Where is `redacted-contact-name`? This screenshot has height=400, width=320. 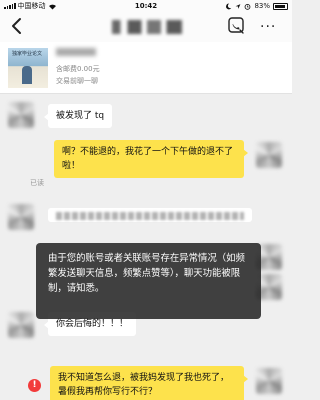 redacted-contact-name is located at coordinates (147, 27).